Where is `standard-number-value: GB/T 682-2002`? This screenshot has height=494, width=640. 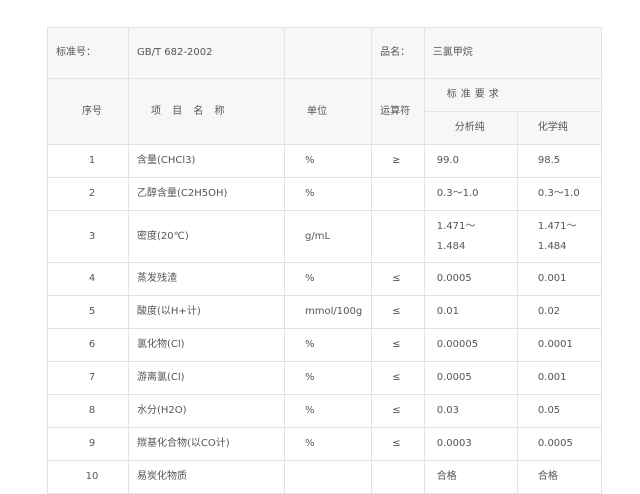 standard-number-value: GB/T 682-2002 is located at coordinates (206, 53).